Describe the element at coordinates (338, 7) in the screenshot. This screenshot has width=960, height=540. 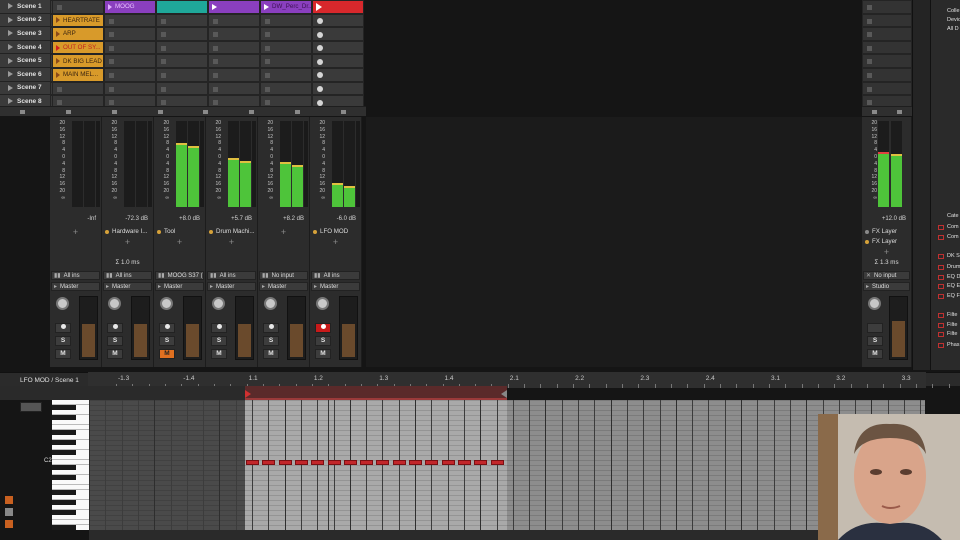
I see `clip-red` at that location.